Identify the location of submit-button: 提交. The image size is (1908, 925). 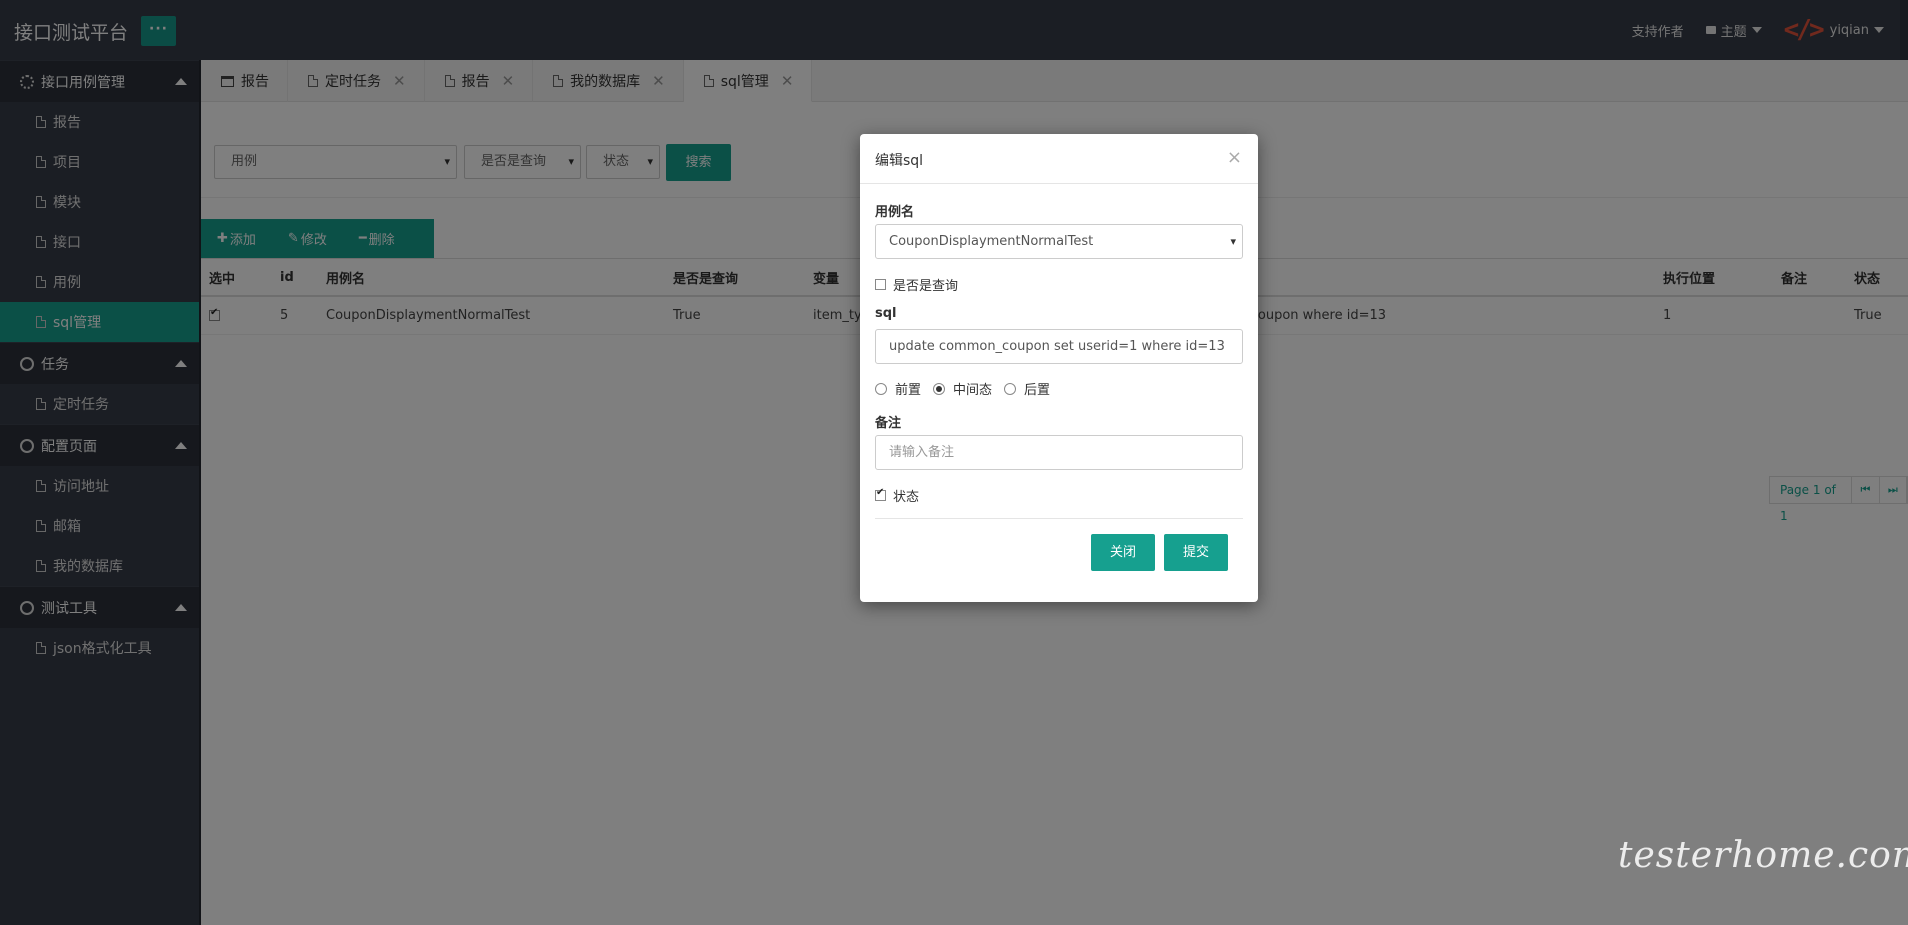
(1196, 552).